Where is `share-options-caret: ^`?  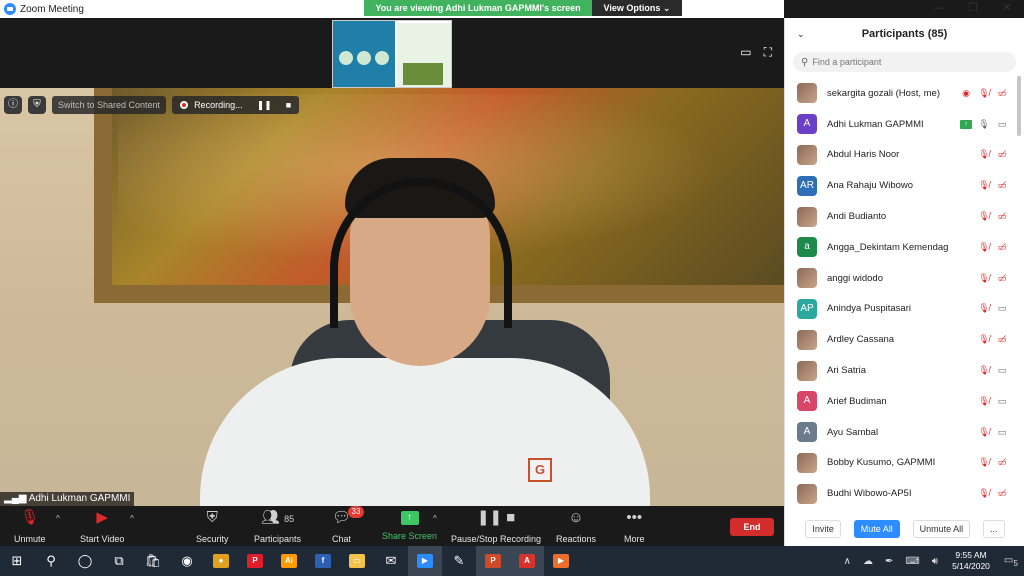 share-options-caret: ^ is located at coordinates (435, 518).